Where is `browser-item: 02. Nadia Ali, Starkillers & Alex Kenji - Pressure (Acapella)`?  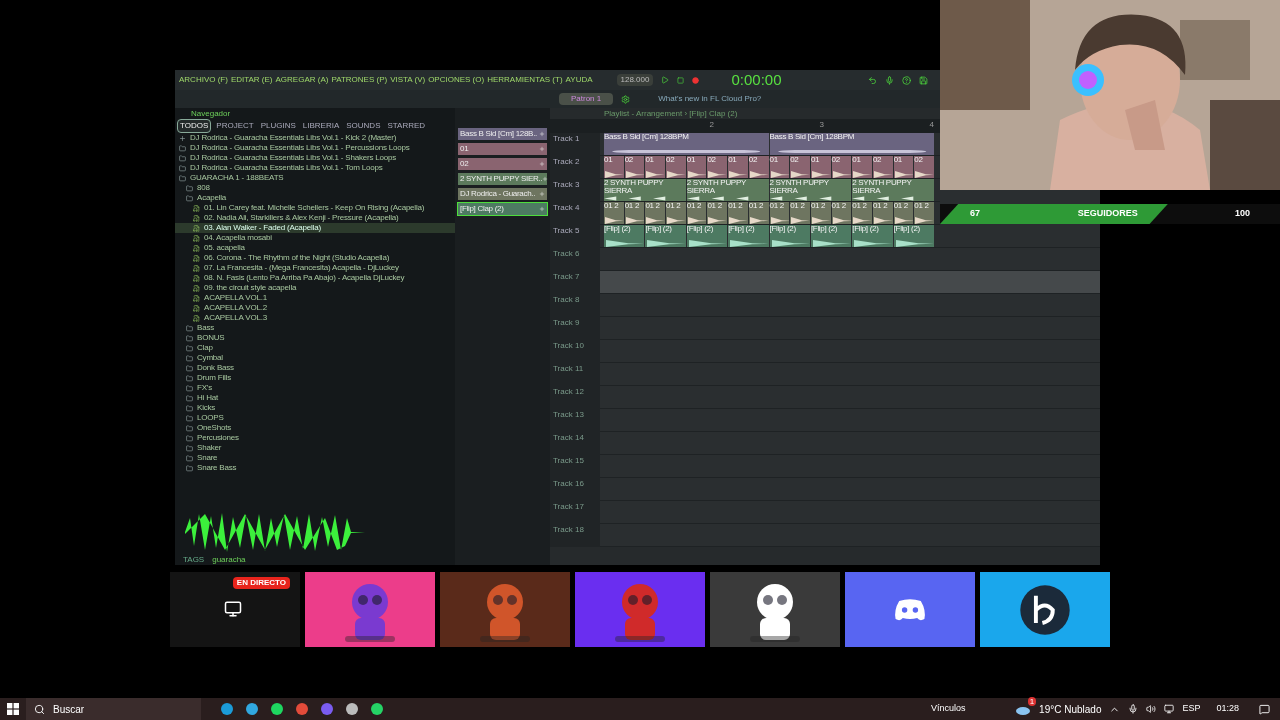
browser-item: 02. Nadia Ali, Starkillers & Alex Kenji - Pressure (Acapella) is located at coordinates (315, 218).